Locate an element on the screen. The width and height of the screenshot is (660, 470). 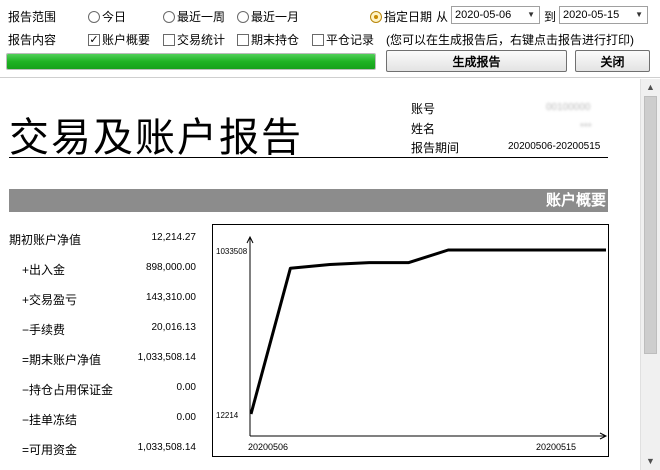
report-range-label: 报告范围 is located at coordinates (32, 17).